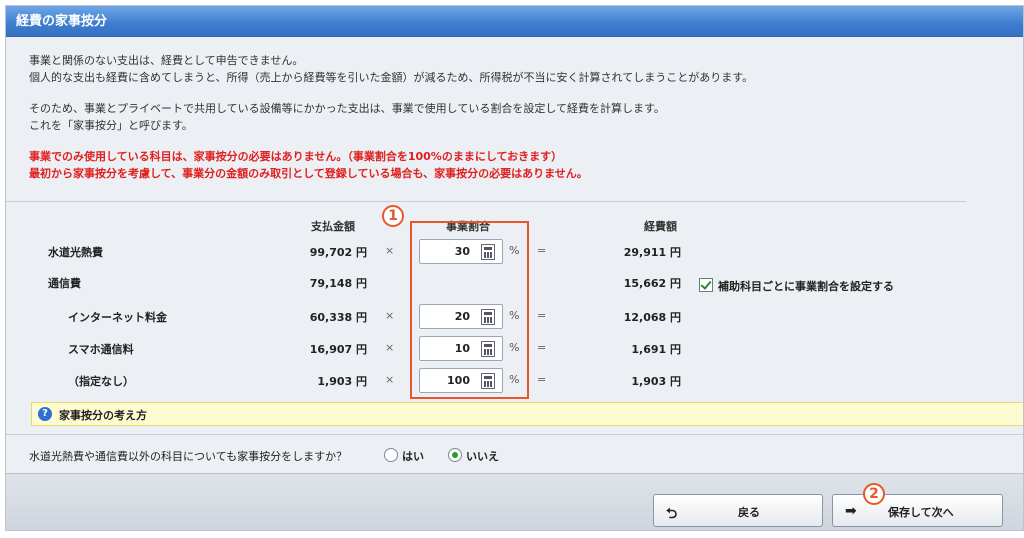 The image size is (1024, 538). What do you see at coordinates (342, 381) in the screenshot?
I see `row-amount: 1,903 円` at bounding box center [342, 381].